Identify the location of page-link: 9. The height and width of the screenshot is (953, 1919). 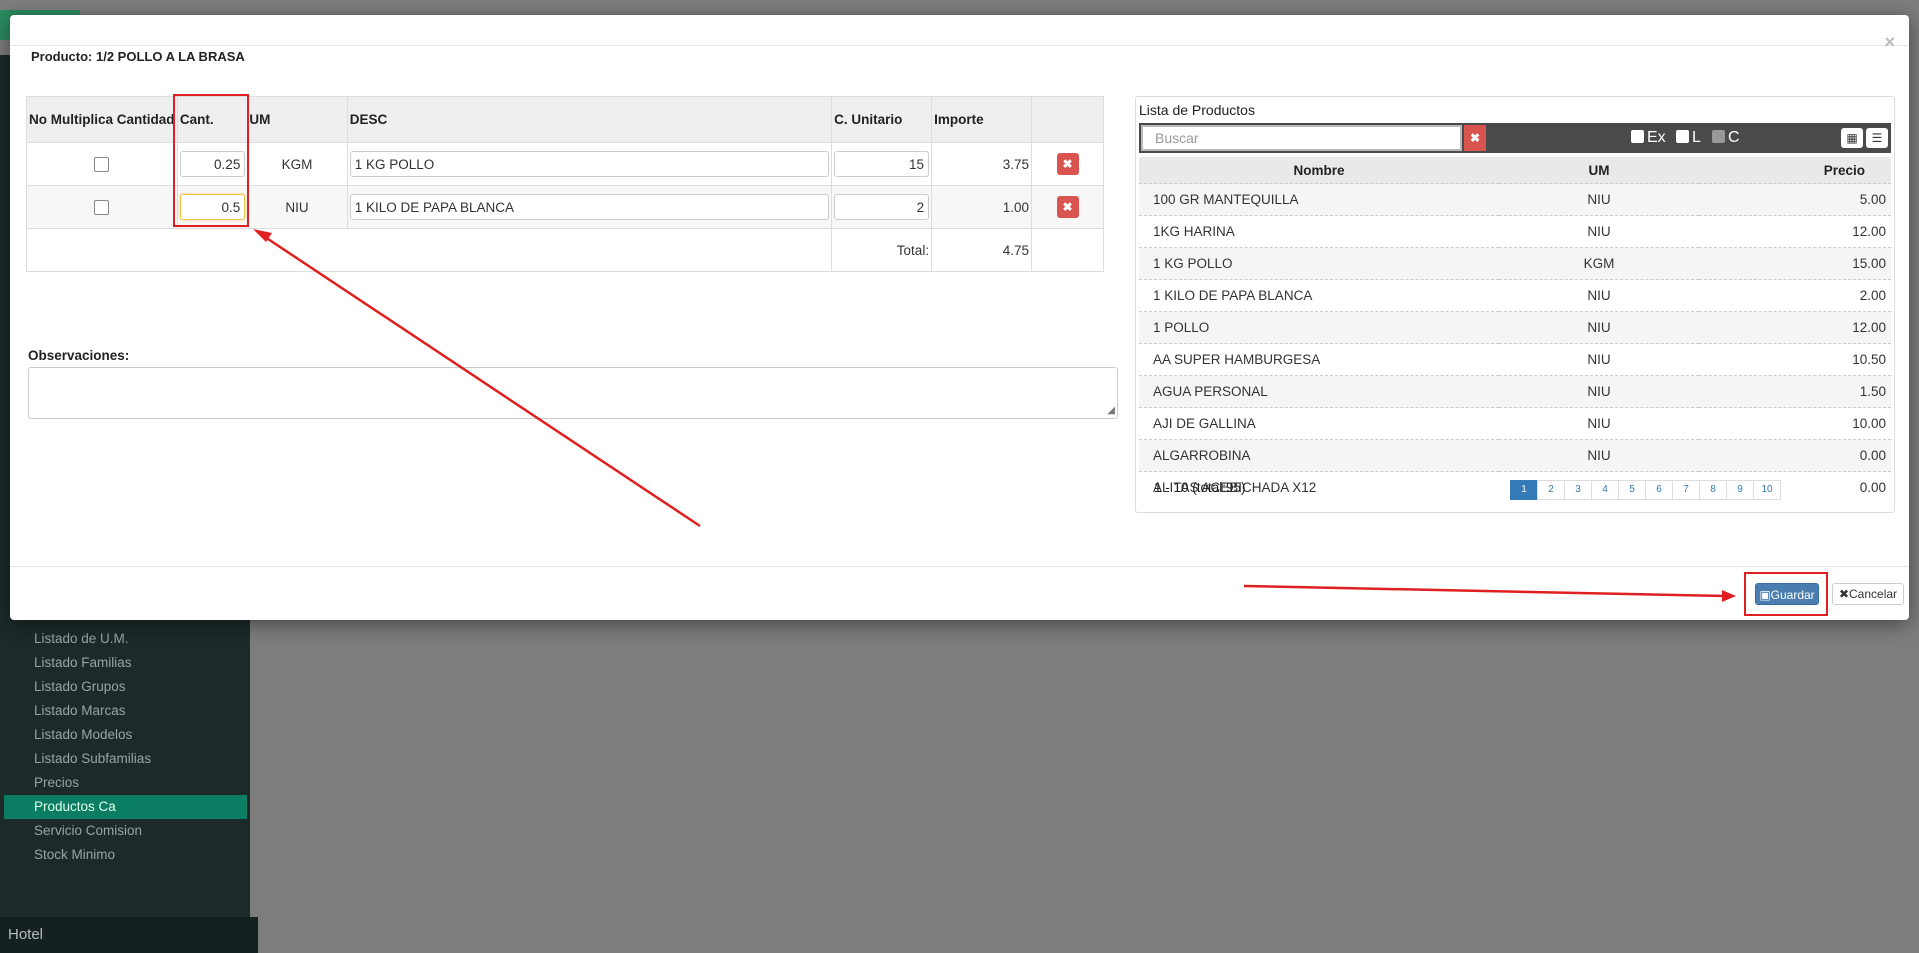
(1740, 490).